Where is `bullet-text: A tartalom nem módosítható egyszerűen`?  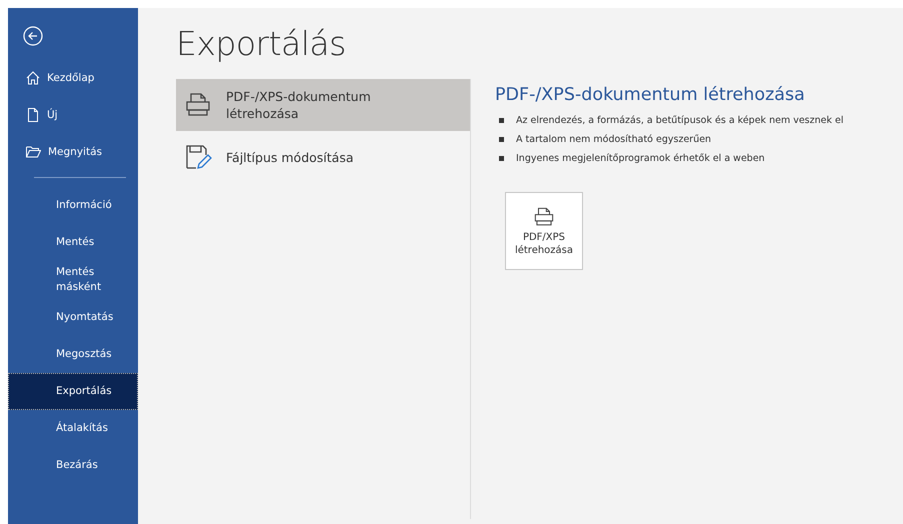
bullet-text: A tartalom nem módosítható egyszerűen is located at coordinates (614, 139).